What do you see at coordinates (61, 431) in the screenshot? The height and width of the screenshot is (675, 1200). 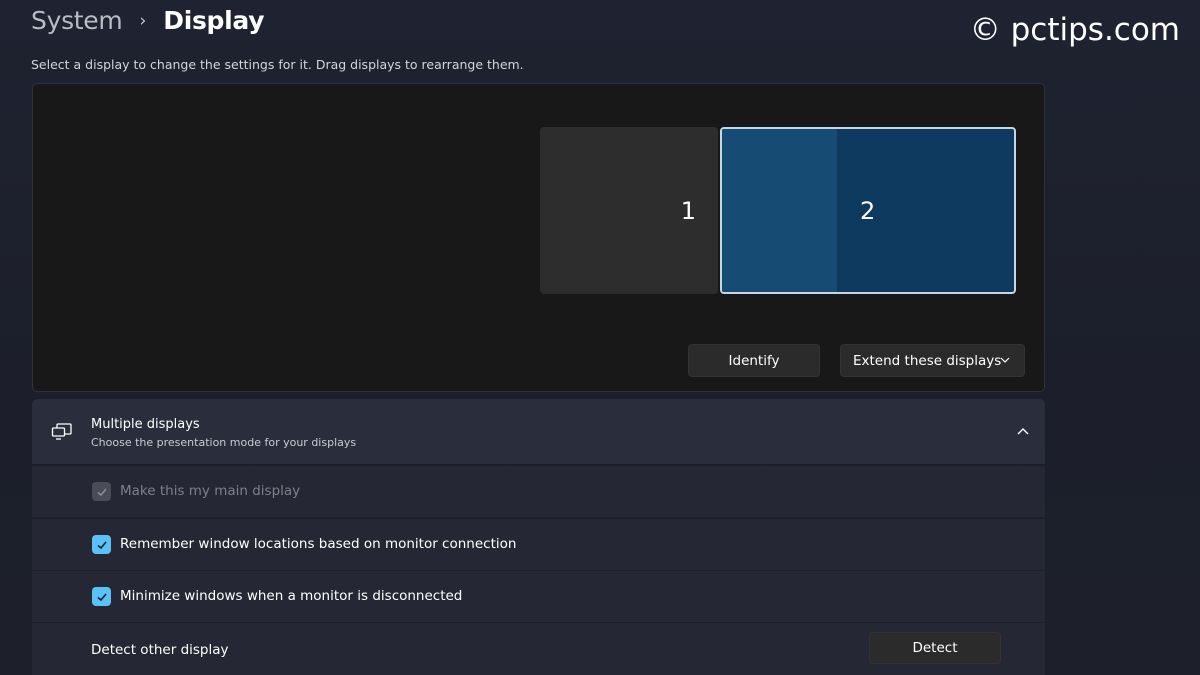 I see `multiple-displays-icon` at bounding box center [61, 431].